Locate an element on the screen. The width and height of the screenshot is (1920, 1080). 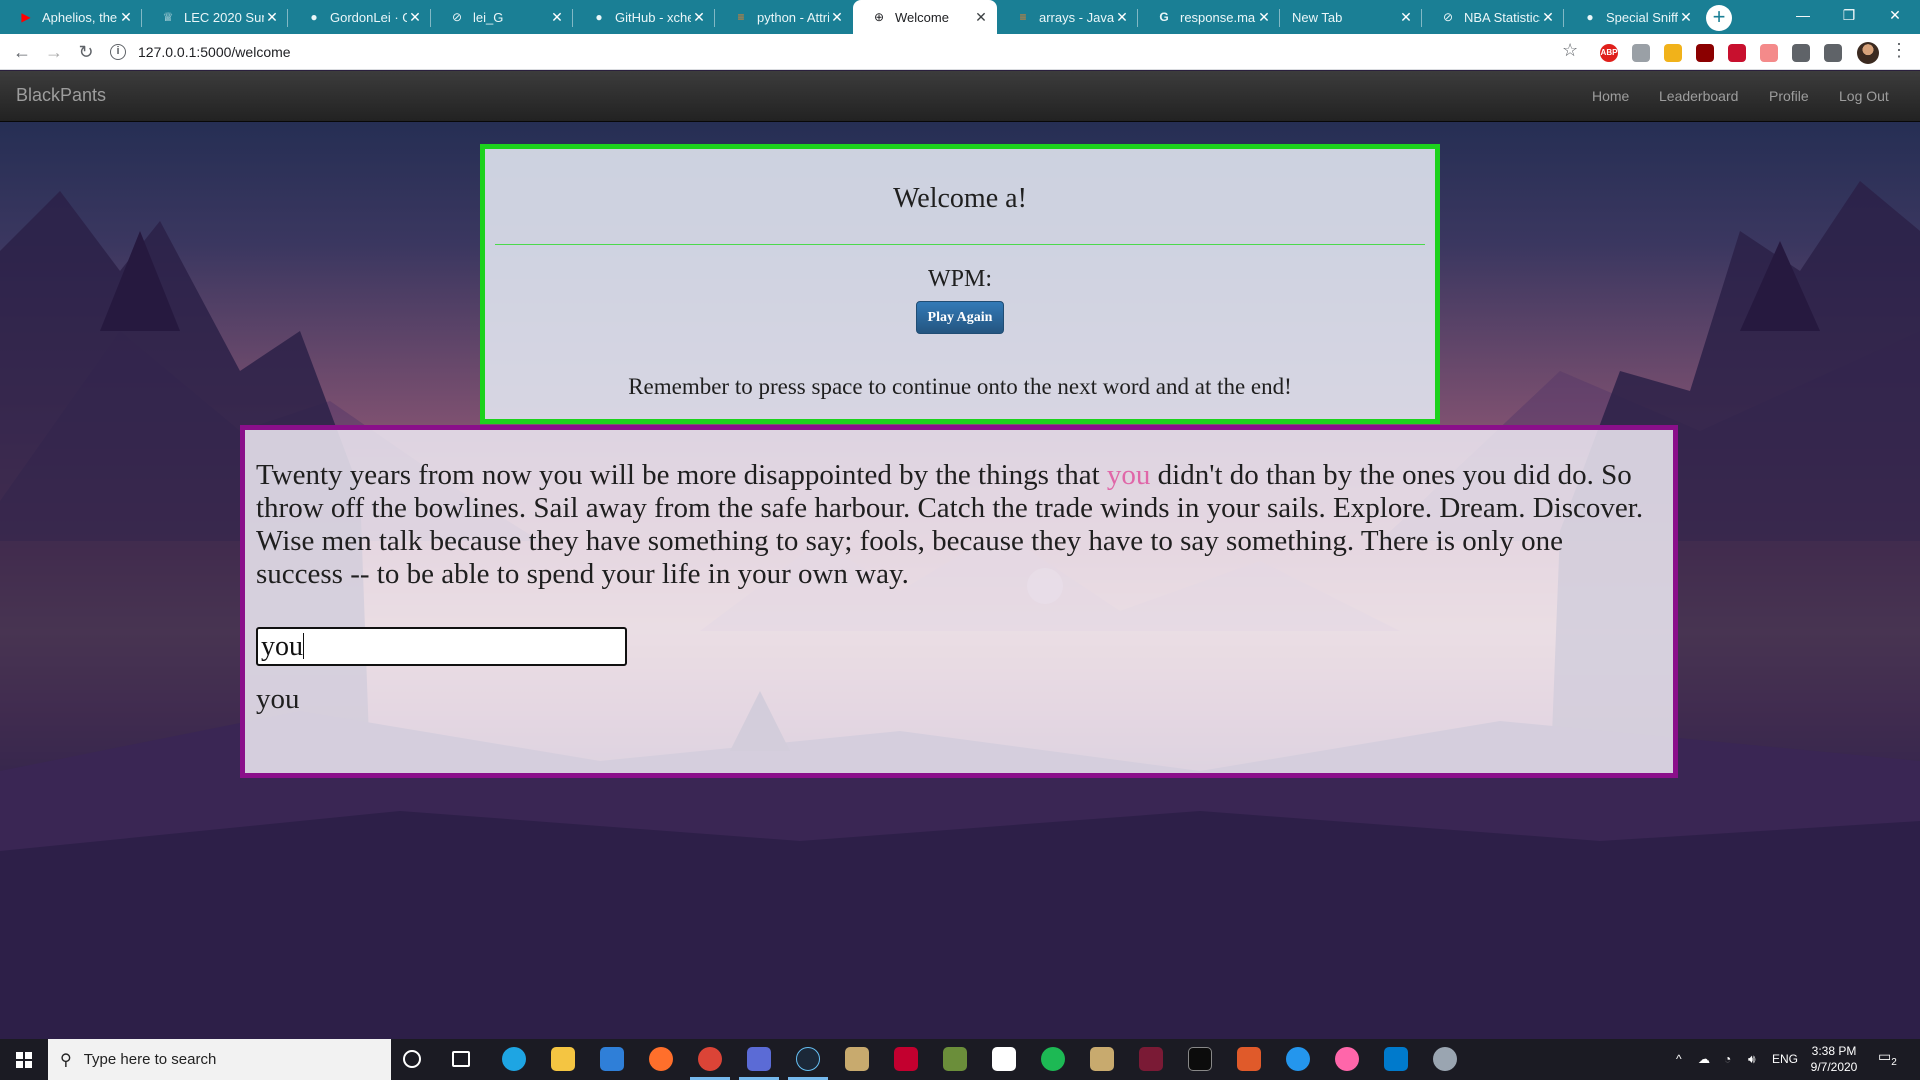
tab-lec: ♕ LEC 2020 Sum ✕ is located at coordinates (215, 17).